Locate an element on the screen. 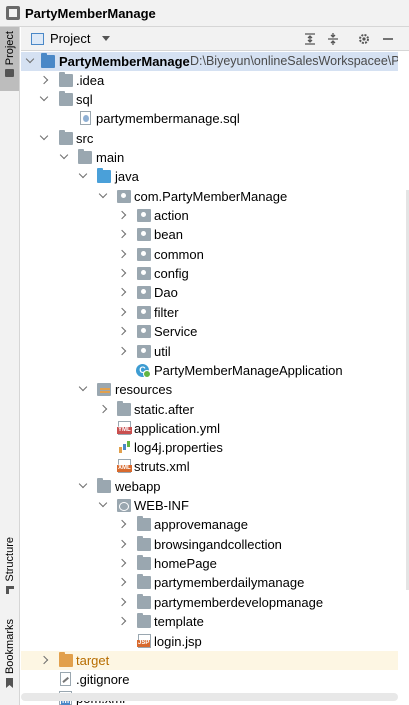 This screenshot has height=705, width=409. chevron-down-icon is located at coordinates (106, 38).